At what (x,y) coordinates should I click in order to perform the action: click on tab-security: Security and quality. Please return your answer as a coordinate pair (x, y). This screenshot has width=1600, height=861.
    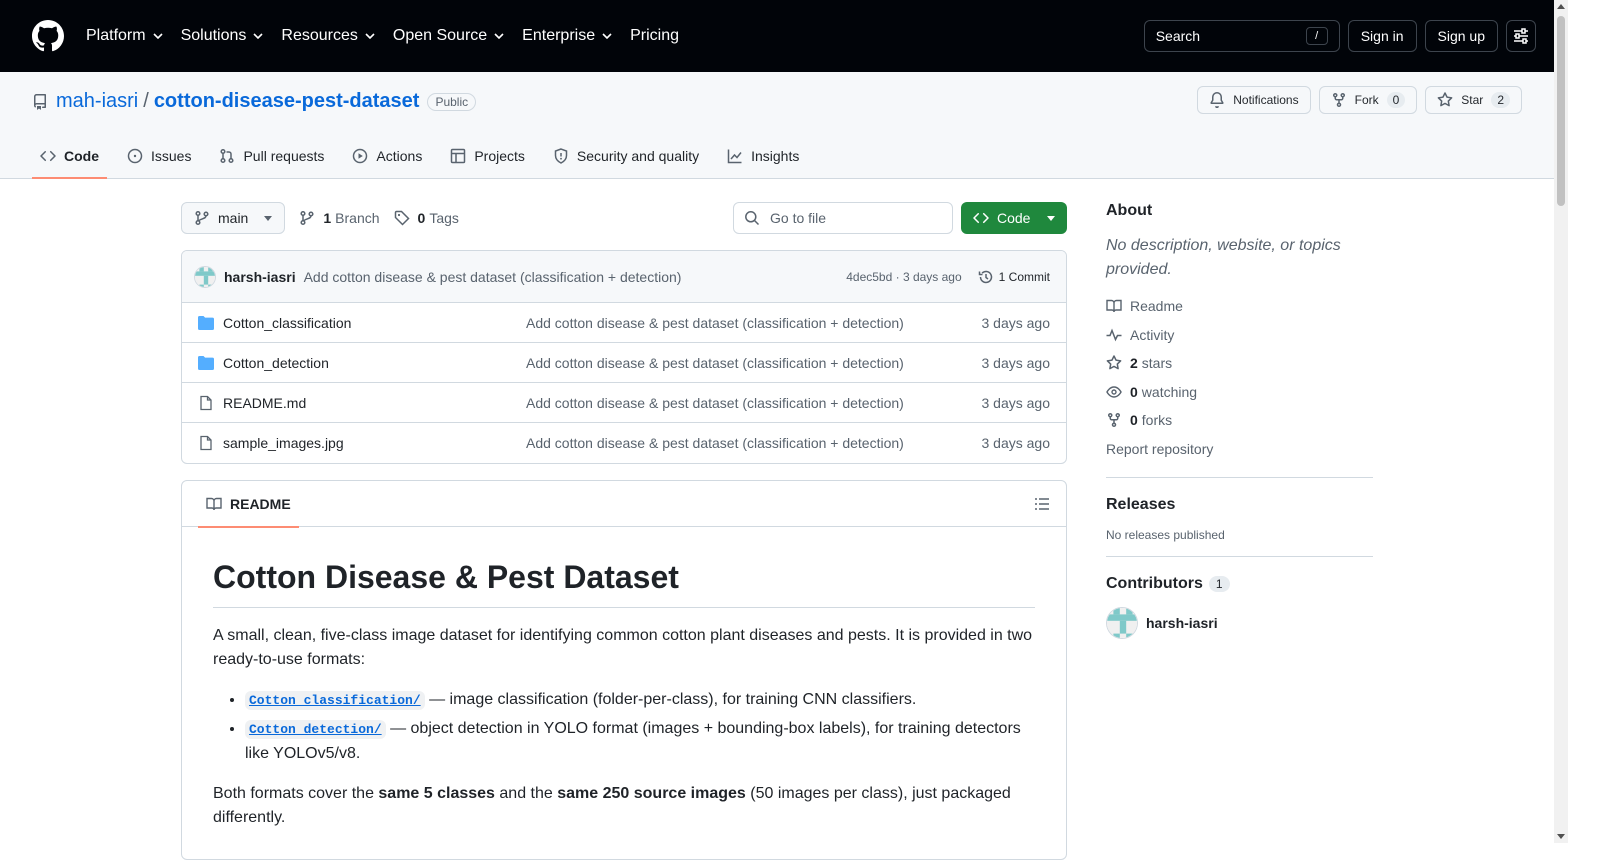
    Looking at the image, I should click on (626, 156).